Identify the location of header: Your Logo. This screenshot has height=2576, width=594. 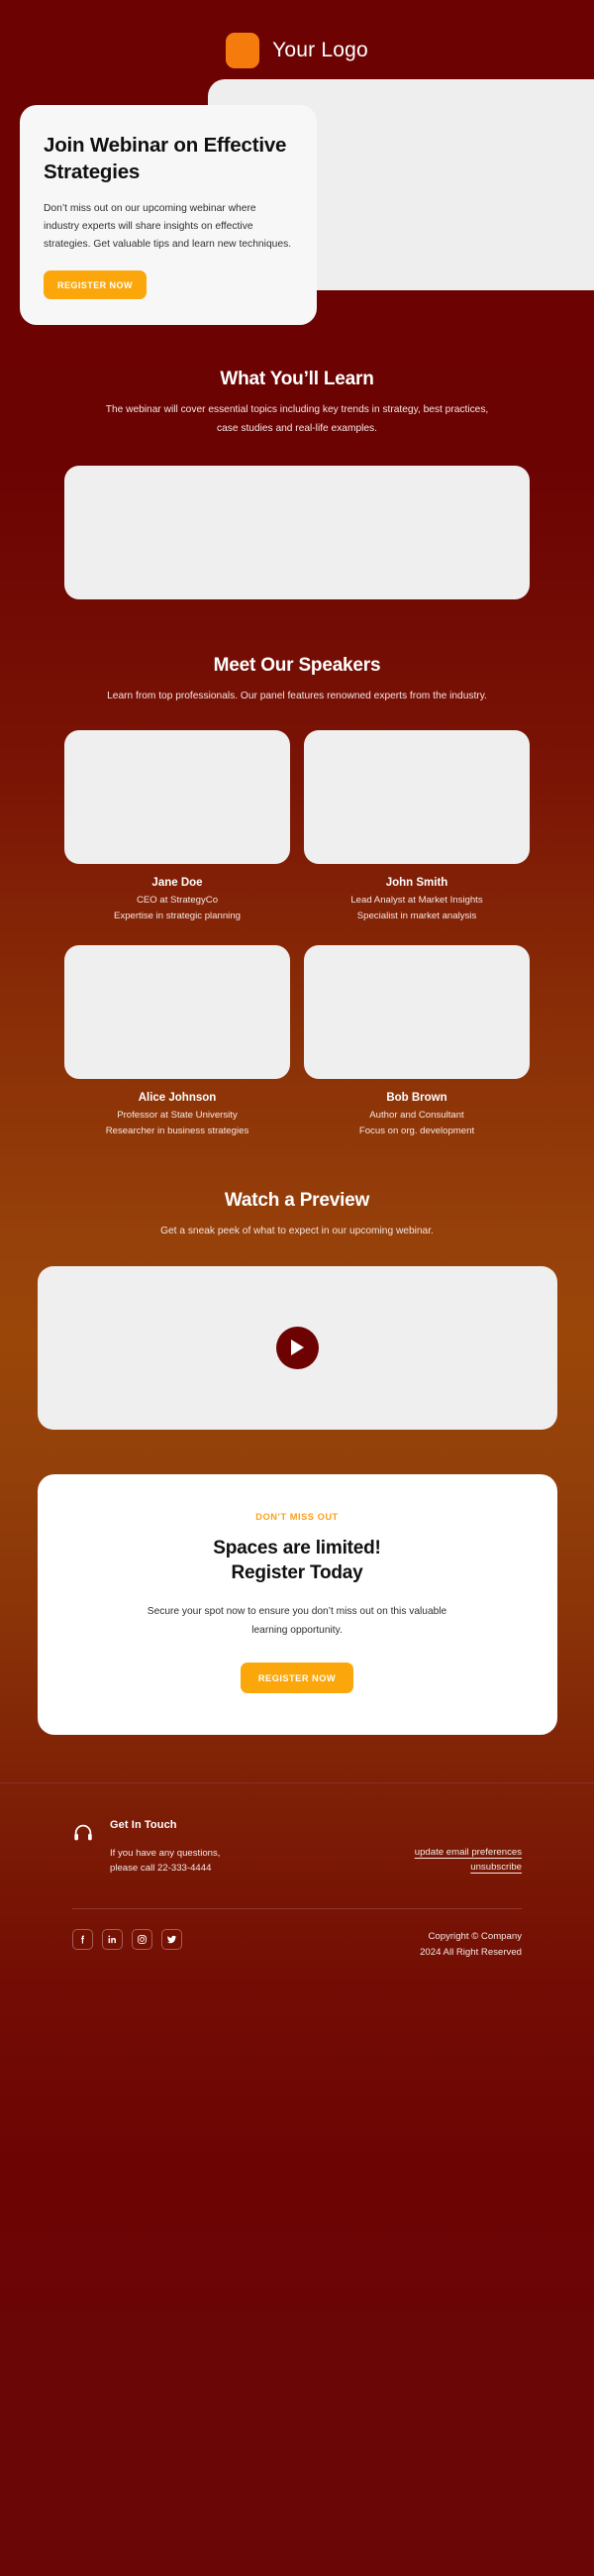
(297, 34).